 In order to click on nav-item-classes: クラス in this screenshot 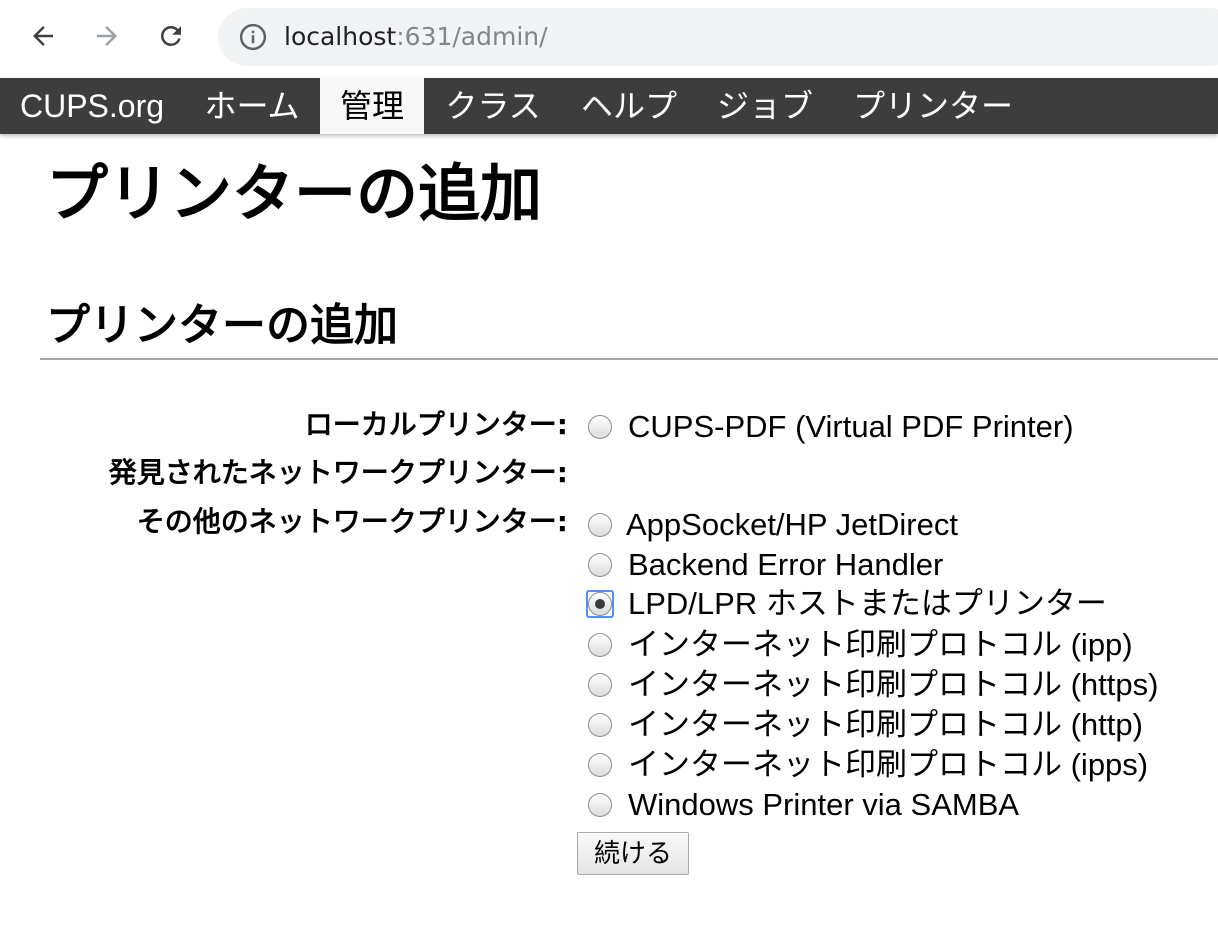, I will do `click(493, 106)`.